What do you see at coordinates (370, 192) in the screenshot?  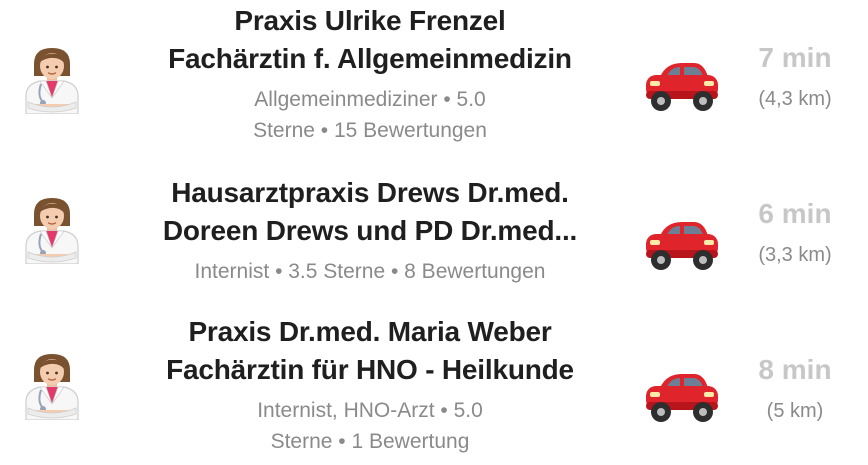 I see `practice-name: Hausarztpraxis Drews Dr.med.` at bounding box center [370, 192].